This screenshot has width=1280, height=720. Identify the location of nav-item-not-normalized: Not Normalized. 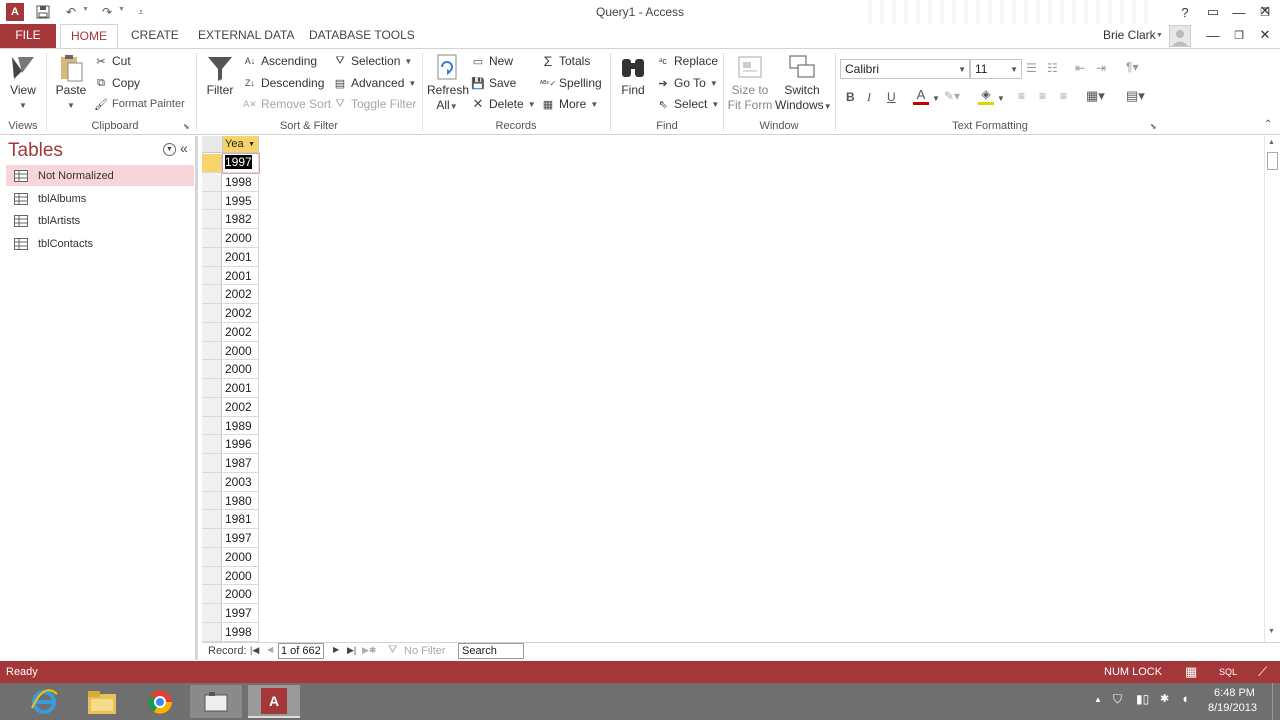
(100, 175).